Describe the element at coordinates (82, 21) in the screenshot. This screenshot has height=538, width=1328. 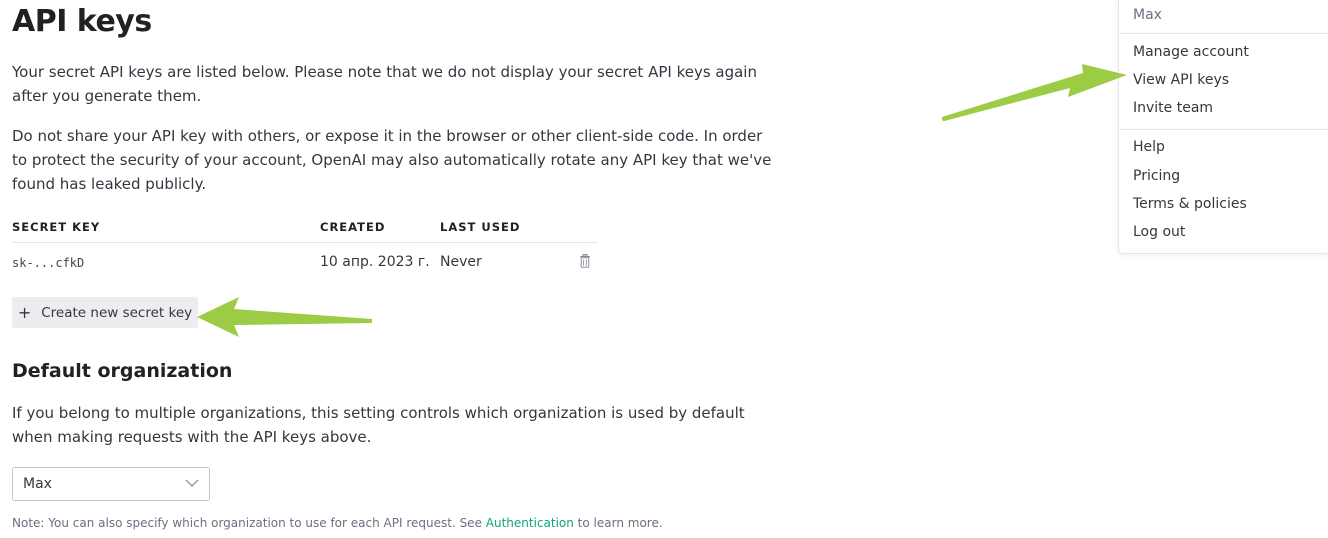
I see `page-title: API keys` at that location.